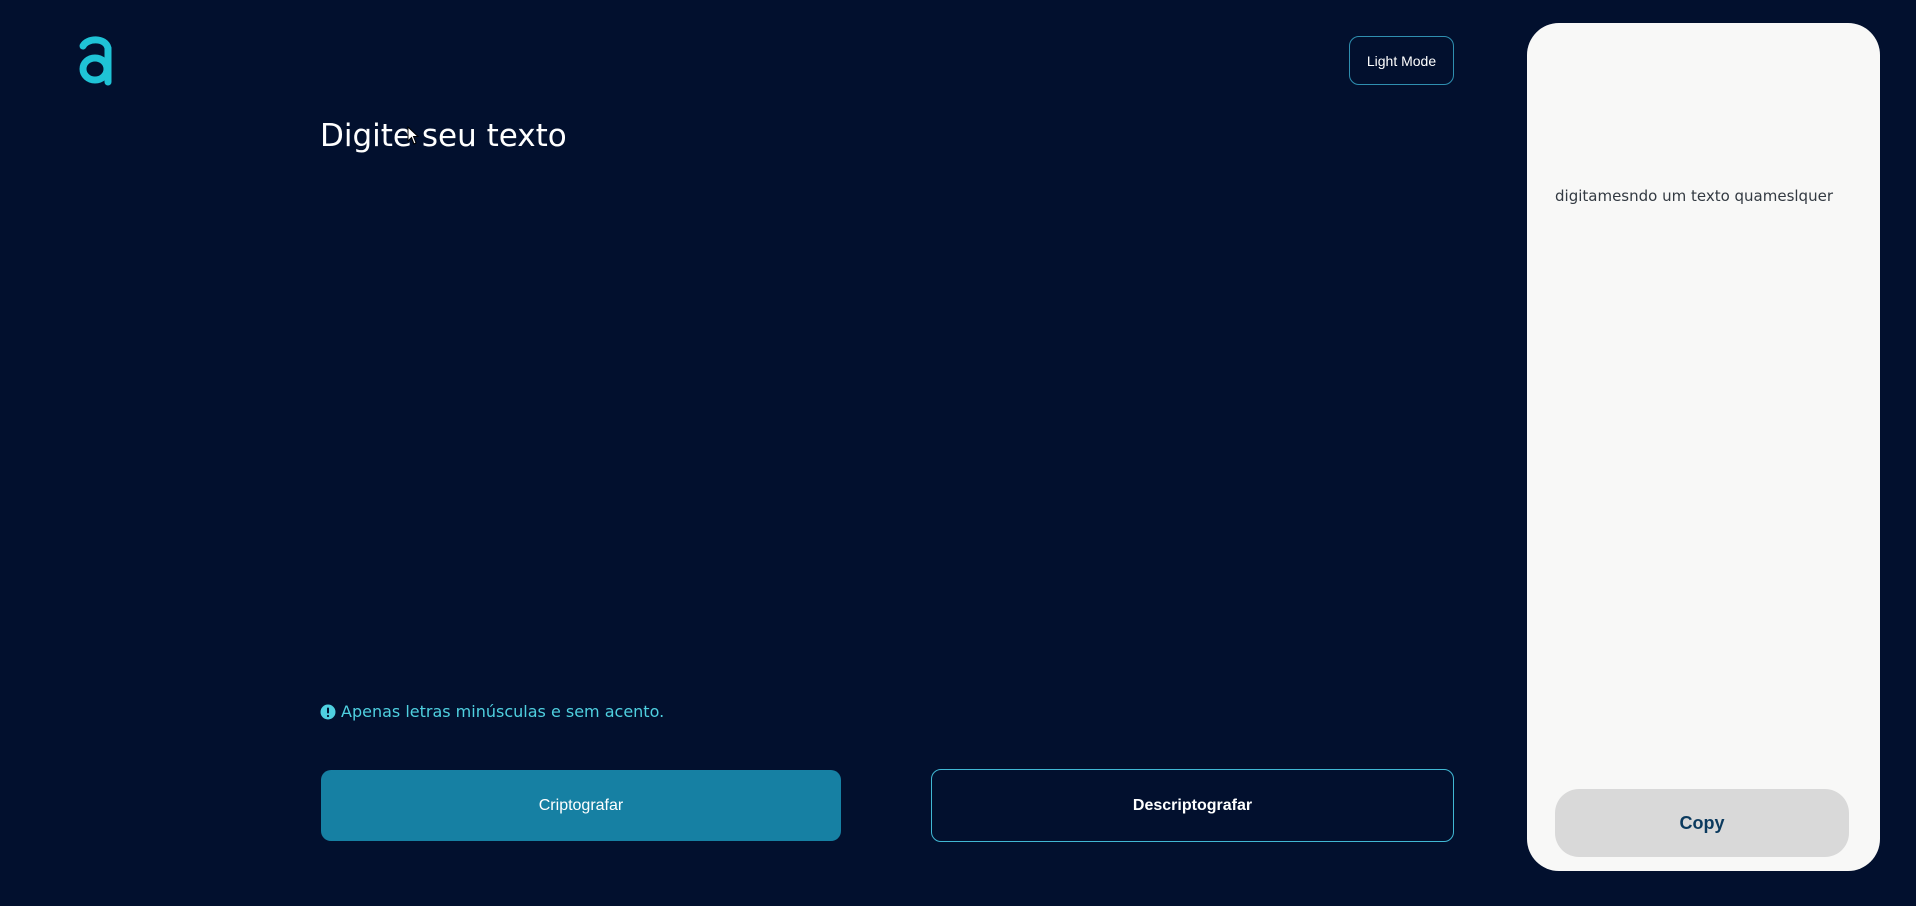 The height and width of the screenshot is (906, 1916). Describe the element at coordinates (96, 61) in the screenshot. I see `letter-a-logo-icon` at that location.